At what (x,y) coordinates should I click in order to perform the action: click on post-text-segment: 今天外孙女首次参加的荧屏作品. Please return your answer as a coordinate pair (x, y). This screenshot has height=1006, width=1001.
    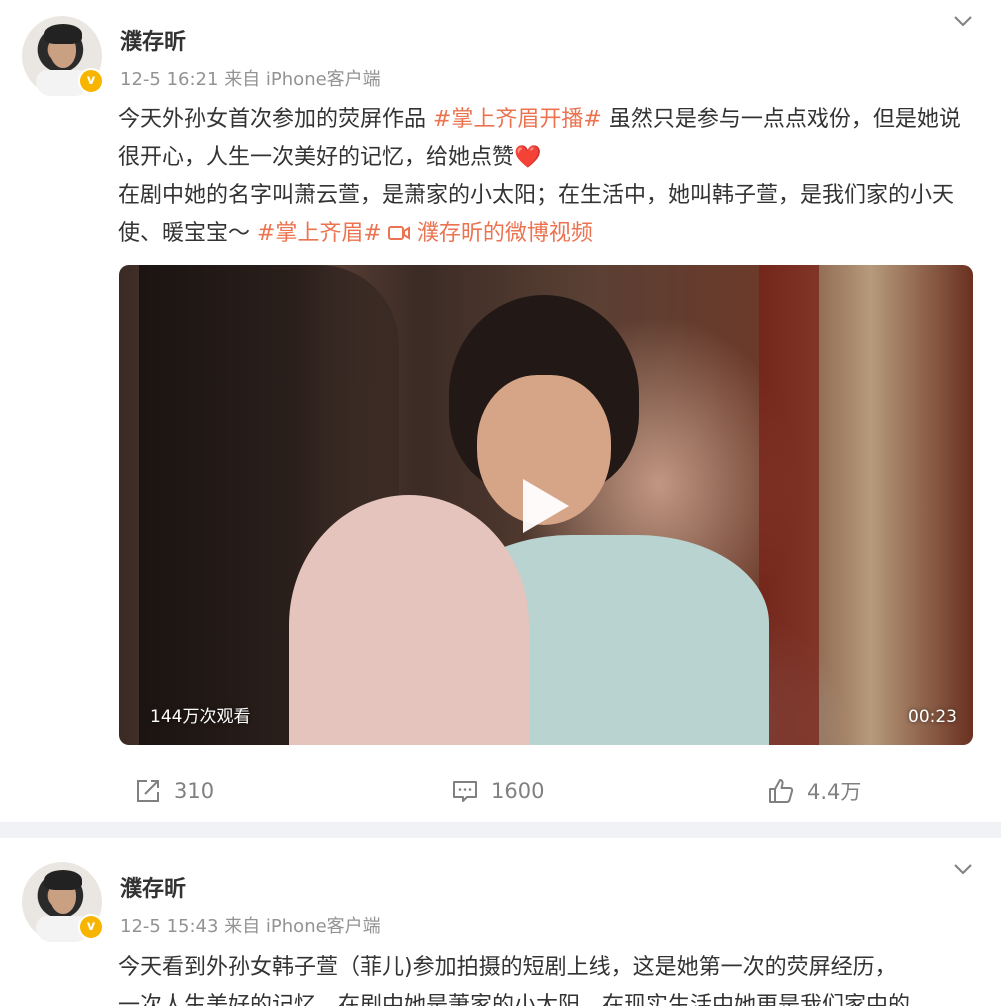
    Looking at the image, I should click on (275, 119).